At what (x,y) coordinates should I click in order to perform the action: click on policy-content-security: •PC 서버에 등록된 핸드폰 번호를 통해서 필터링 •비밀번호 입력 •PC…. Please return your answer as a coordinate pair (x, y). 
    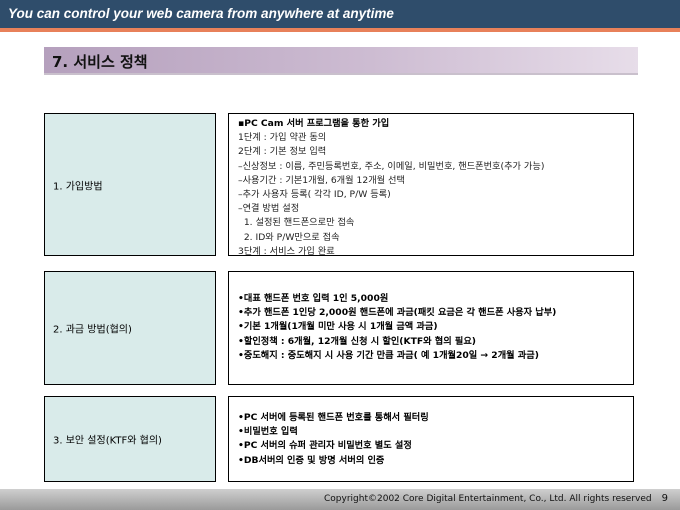
    Looking at the image, I should click on (431, 439).